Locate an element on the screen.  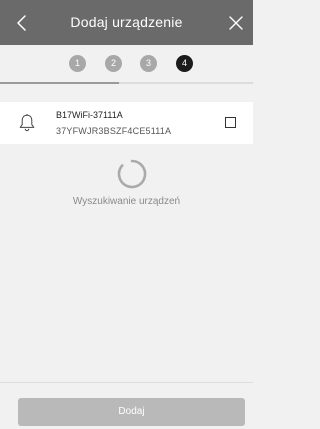
bell-icon is located at coordinates (27, 123).